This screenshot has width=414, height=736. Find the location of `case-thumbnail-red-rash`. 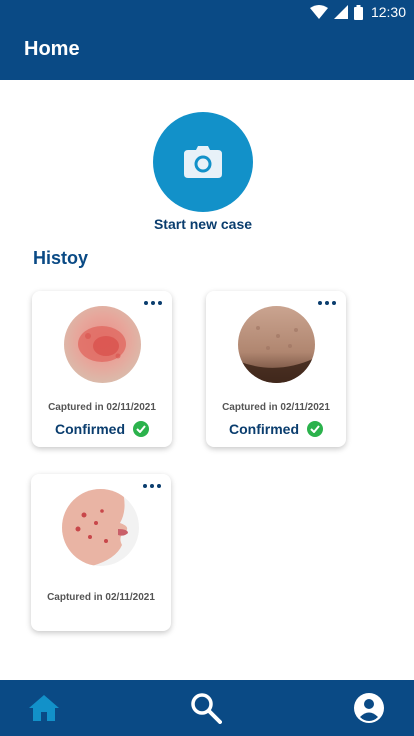

case-thumbnail-red-rash is located at coordinates (102, 344).